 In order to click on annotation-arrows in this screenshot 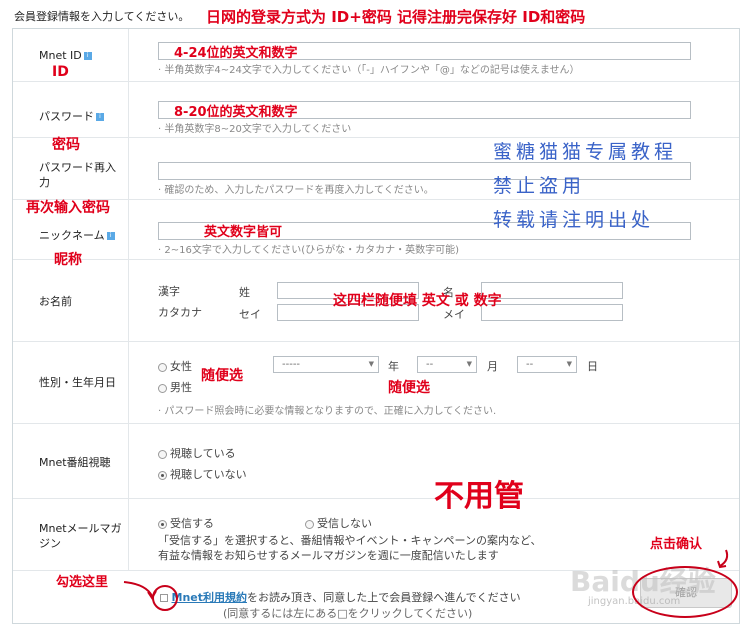, I will do `click(426, 574)`.